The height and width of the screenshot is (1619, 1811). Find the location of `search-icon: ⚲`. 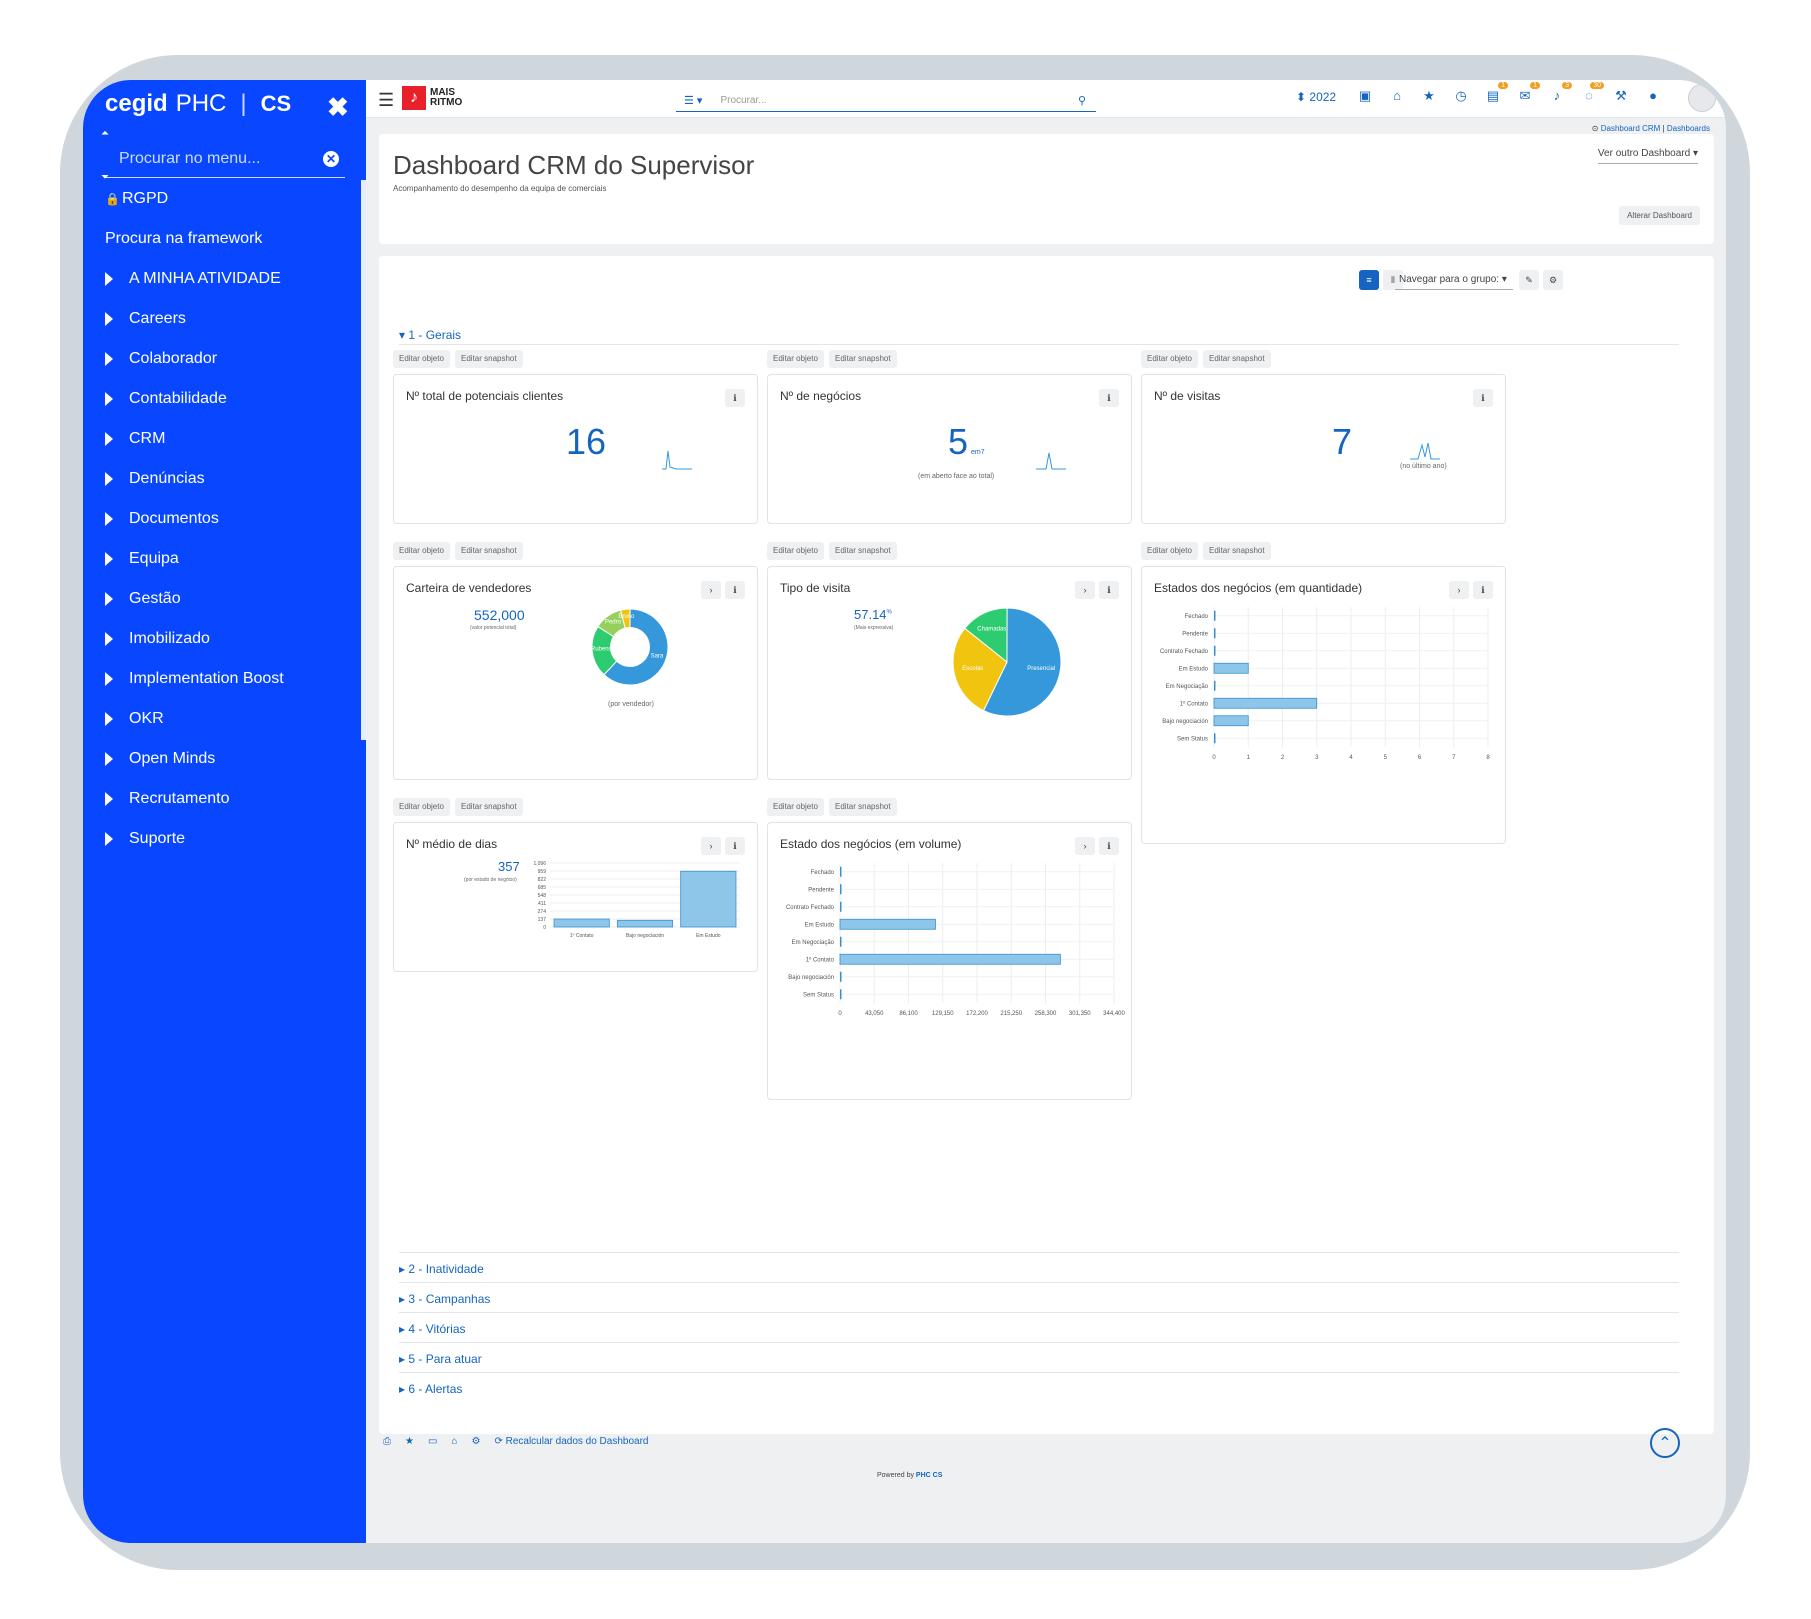

search-icon: ⚲ is located at coordinates (1082, 100).